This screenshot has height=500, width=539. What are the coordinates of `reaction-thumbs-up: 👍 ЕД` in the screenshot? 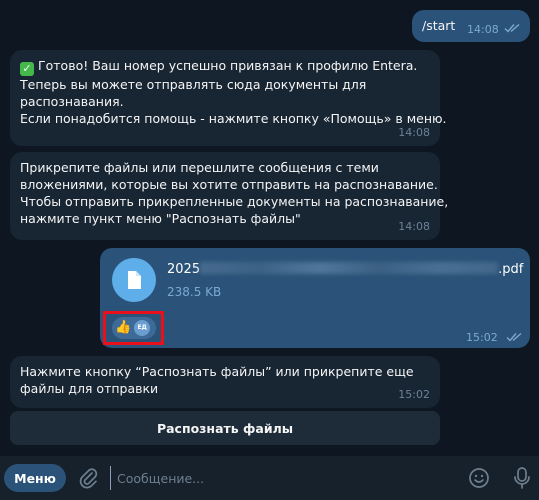 It's located at (134, 328).